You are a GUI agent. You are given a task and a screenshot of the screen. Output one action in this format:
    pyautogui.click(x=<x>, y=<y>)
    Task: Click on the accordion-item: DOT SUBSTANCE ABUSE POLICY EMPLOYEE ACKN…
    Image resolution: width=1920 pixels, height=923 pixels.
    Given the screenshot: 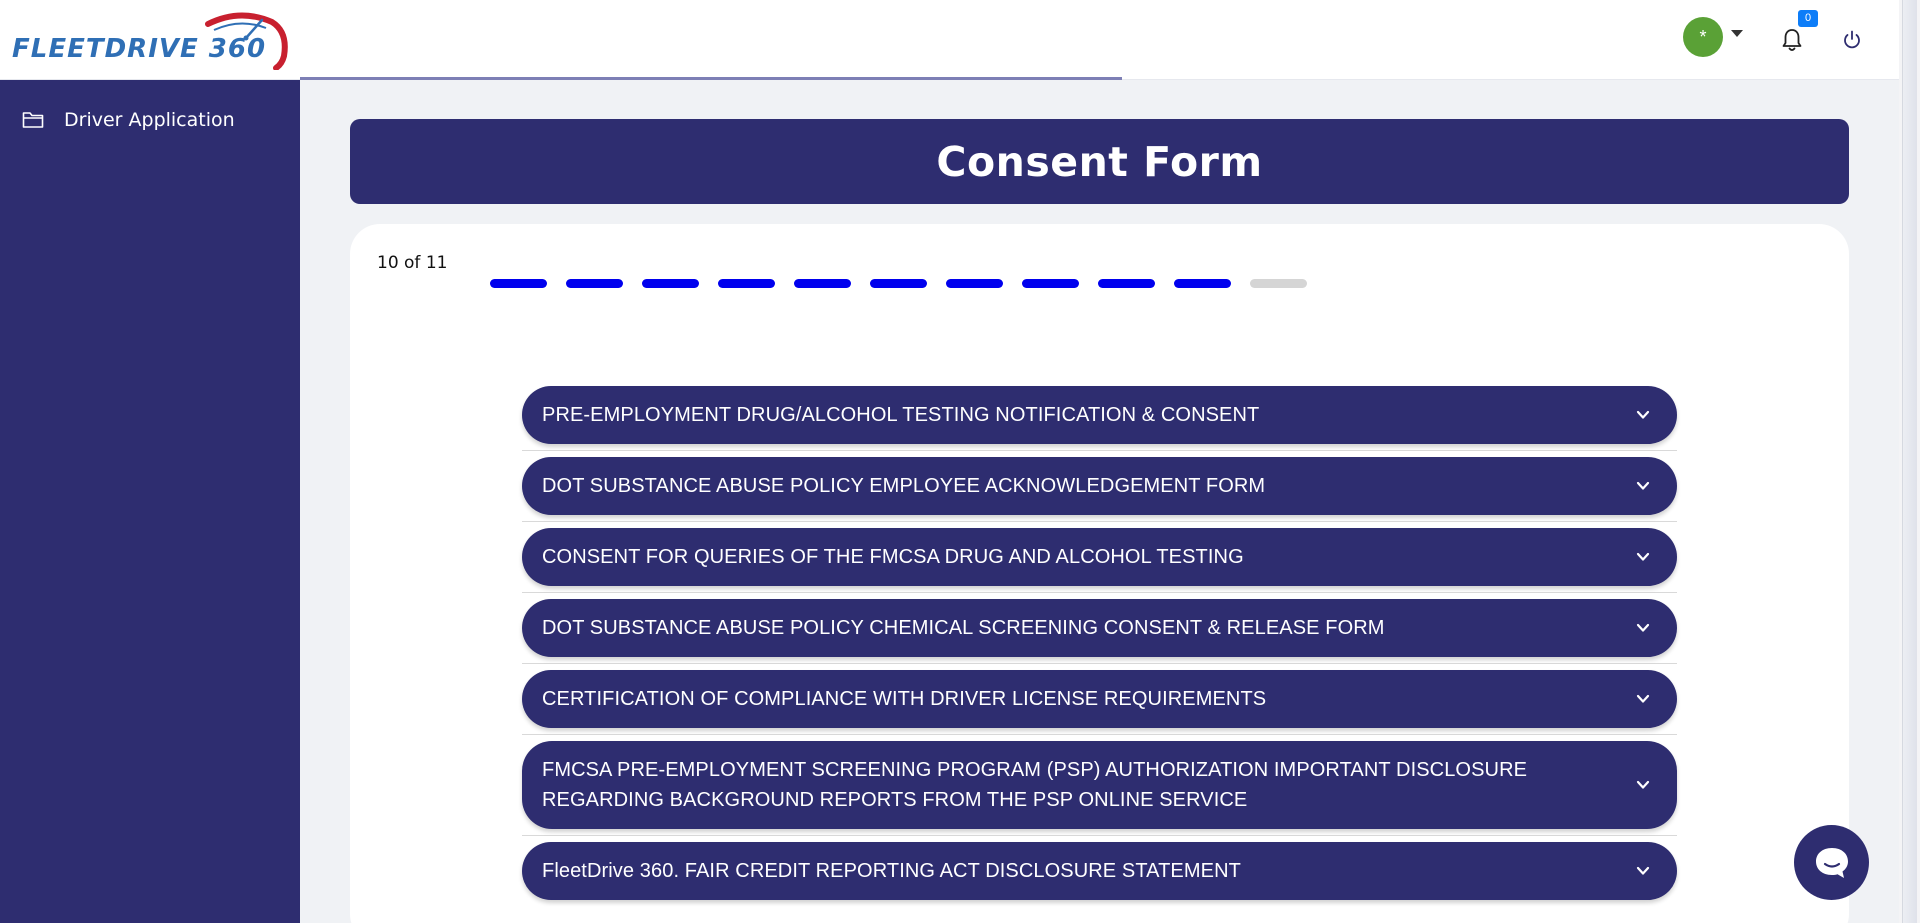 What is the action you would take?
    pyautogui.click(x=1099, y=486)
    